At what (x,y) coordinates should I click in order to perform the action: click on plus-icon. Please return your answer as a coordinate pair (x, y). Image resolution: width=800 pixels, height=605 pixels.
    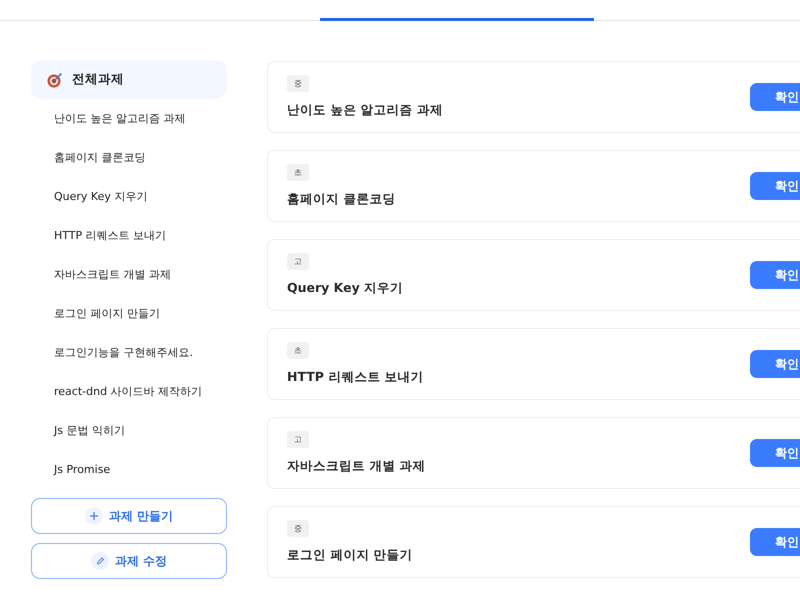
    Looking at the image, I should click on (93, 516).